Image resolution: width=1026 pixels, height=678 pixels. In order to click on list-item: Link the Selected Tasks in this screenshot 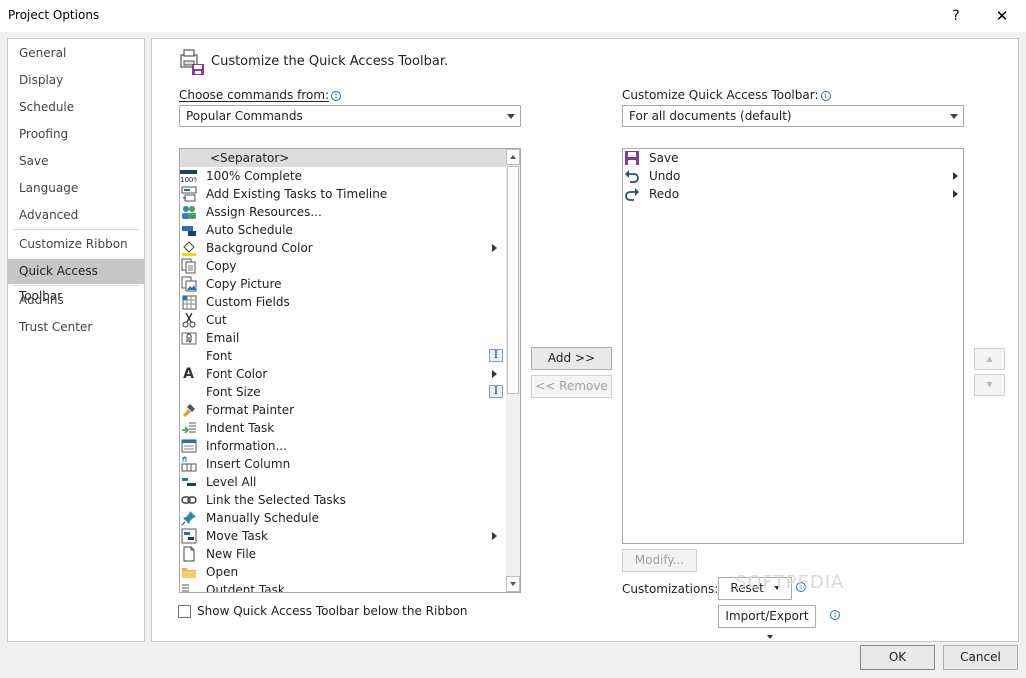, I will do `click(343, 500)`.